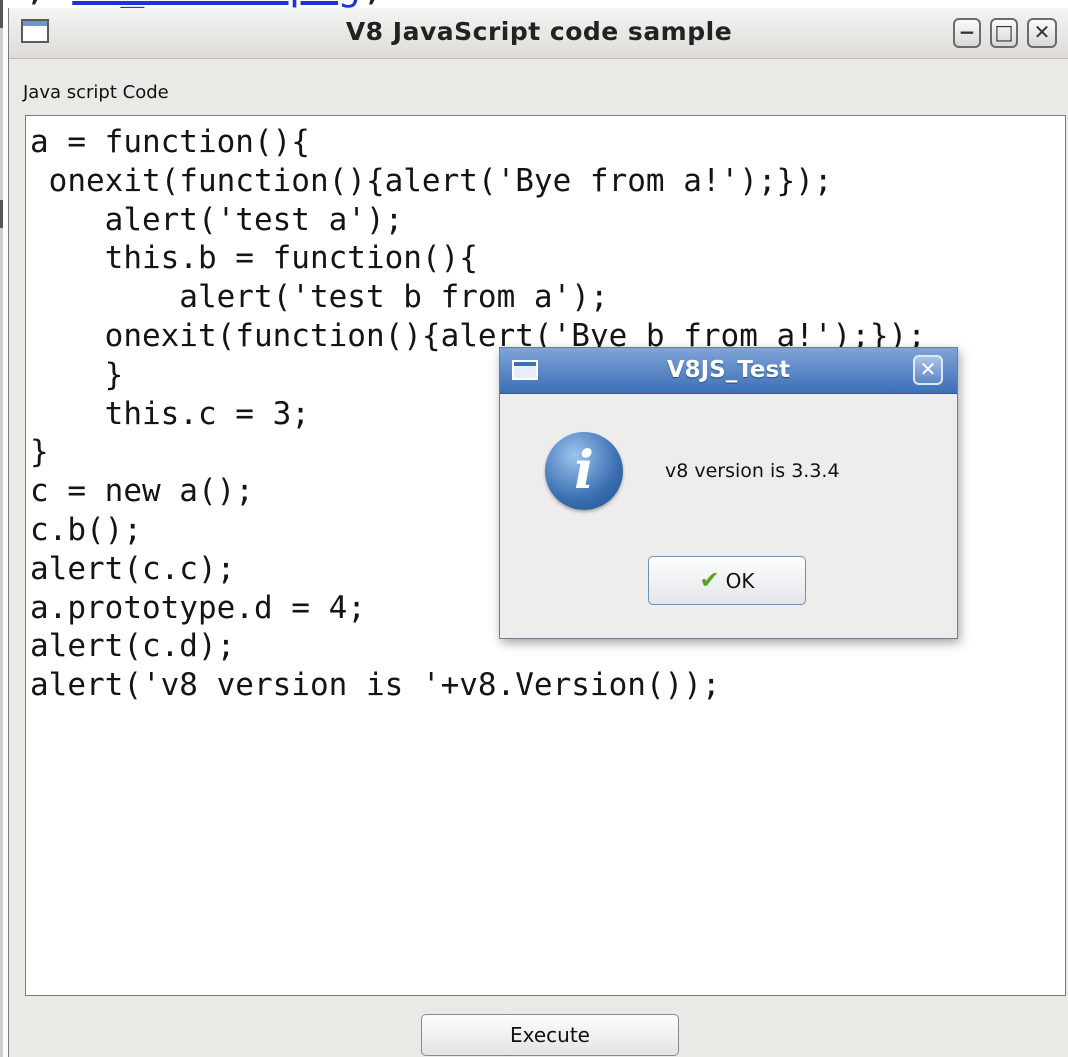 This screenshot has height=1057, width=1068. Describe the element at coordinates (740, 581) in the screenshot. I see `ok-label: OK` at that location.